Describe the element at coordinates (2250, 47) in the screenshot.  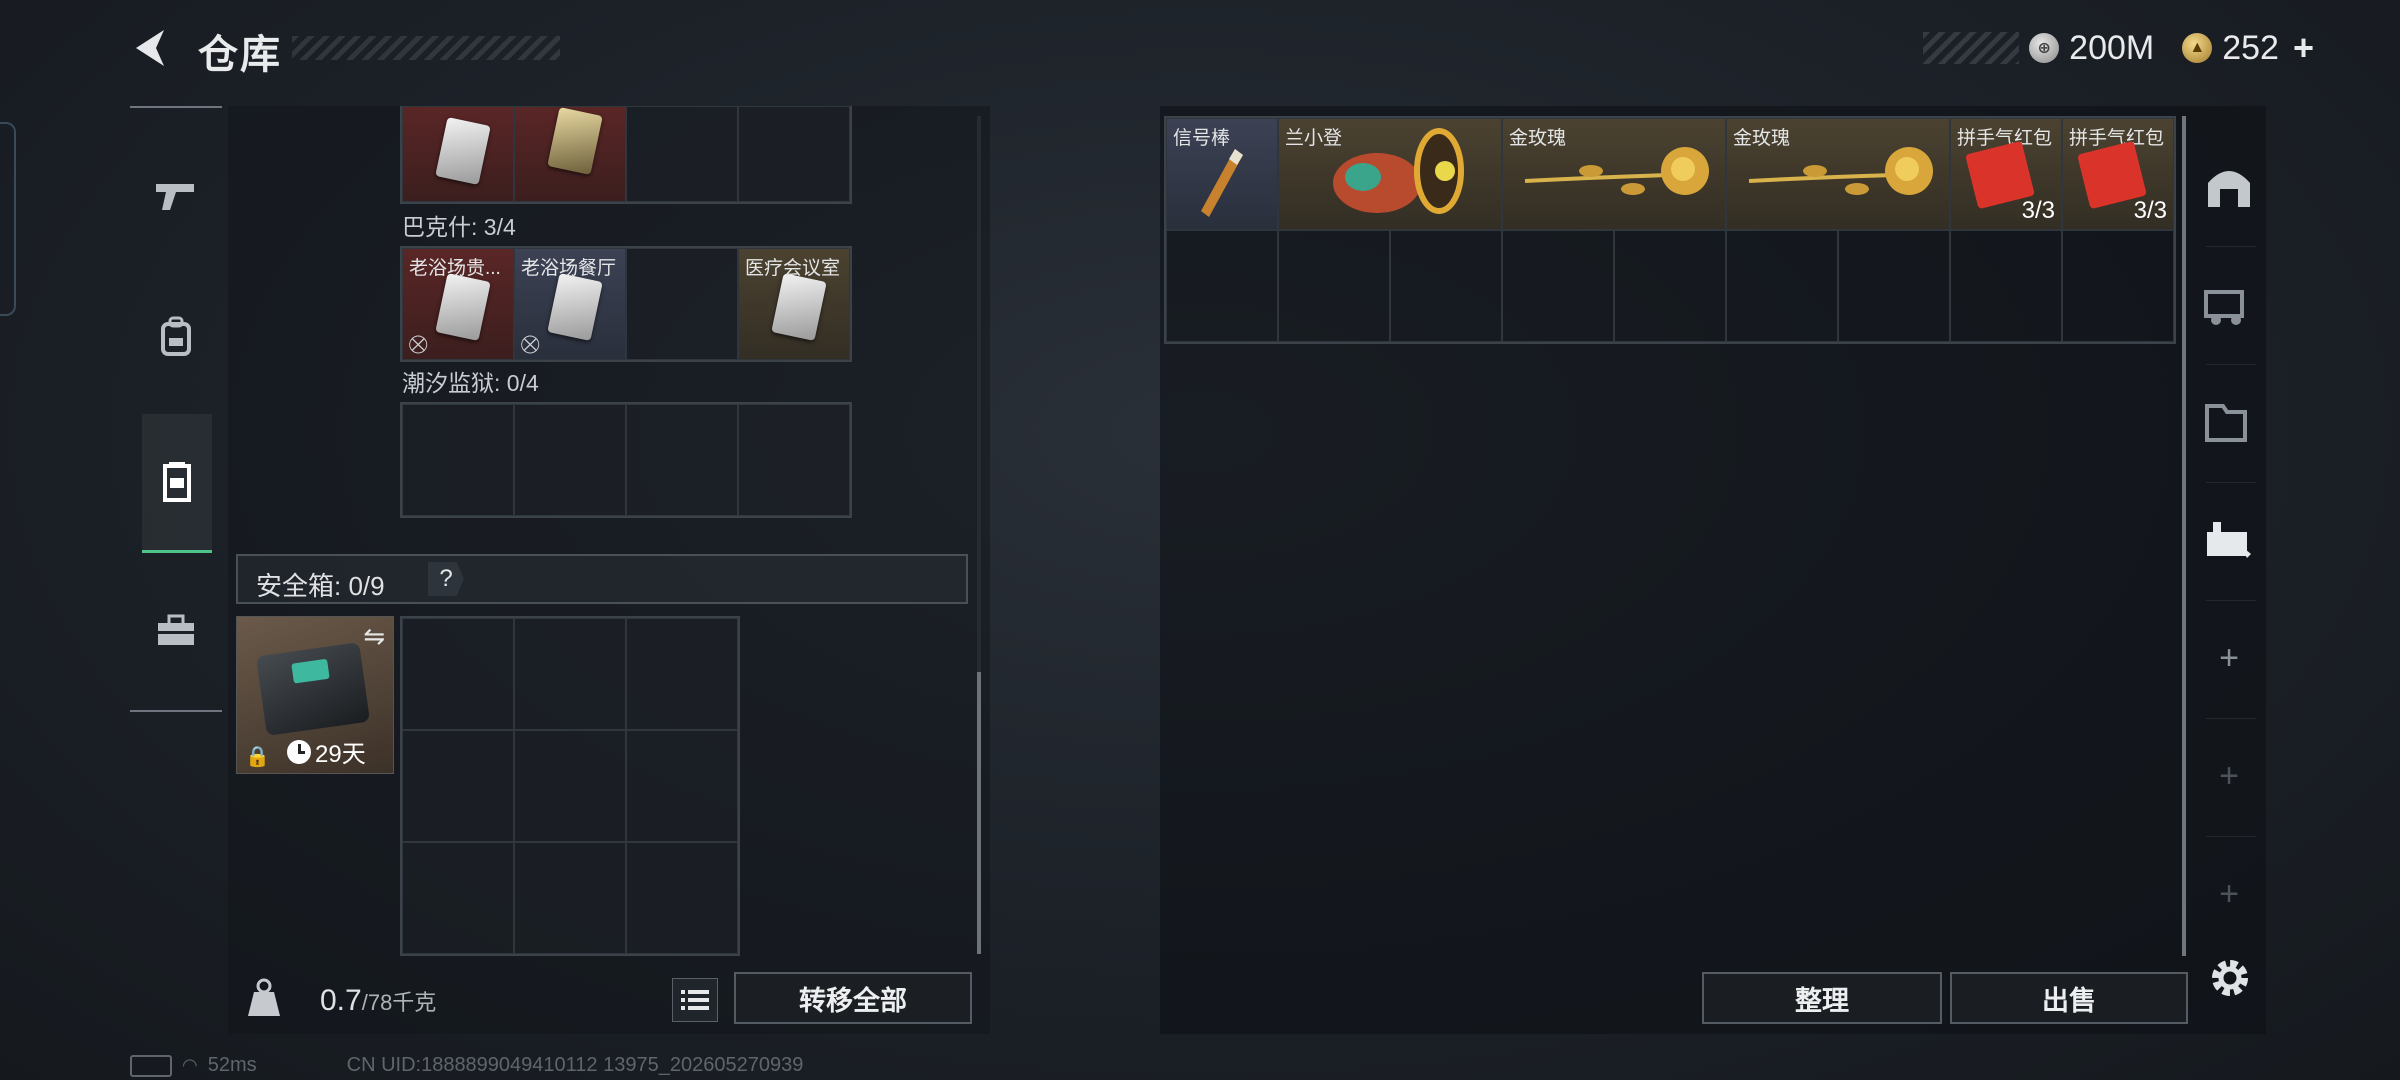
I see `gold-coin-amount: 252` at that location.